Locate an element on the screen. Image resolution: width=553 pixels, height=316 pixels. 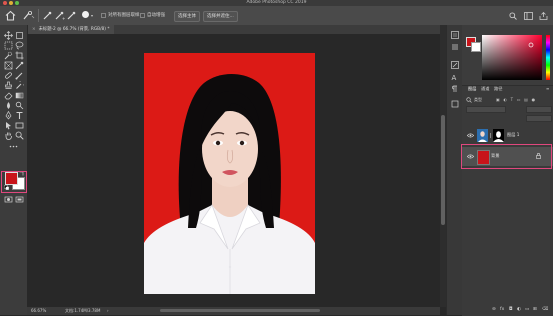
layer-mask-link-icon is located at coordinates (490, 135).